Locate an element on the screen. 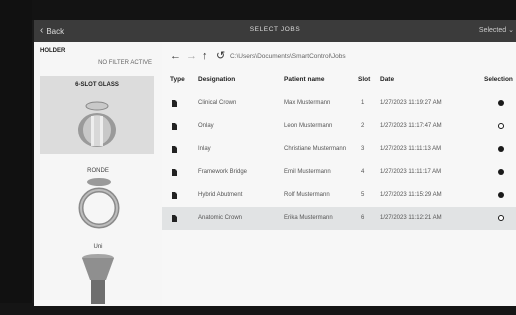  slot-cell: 6 is located at coordinates (363, 218).